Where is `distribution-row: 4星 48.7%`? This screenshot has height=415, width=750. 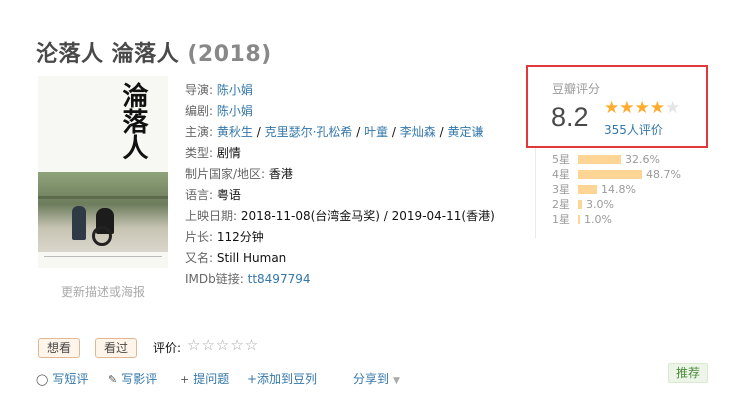 distribution-row: 4星 48.7% is located at coordinates (637, 174).